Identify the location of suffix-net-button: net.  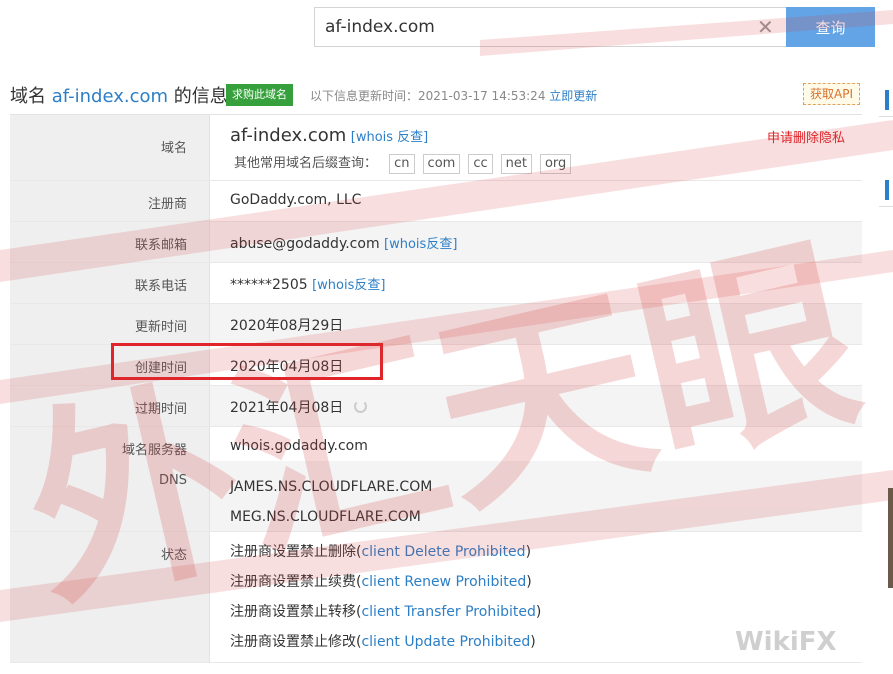
(516, 164).